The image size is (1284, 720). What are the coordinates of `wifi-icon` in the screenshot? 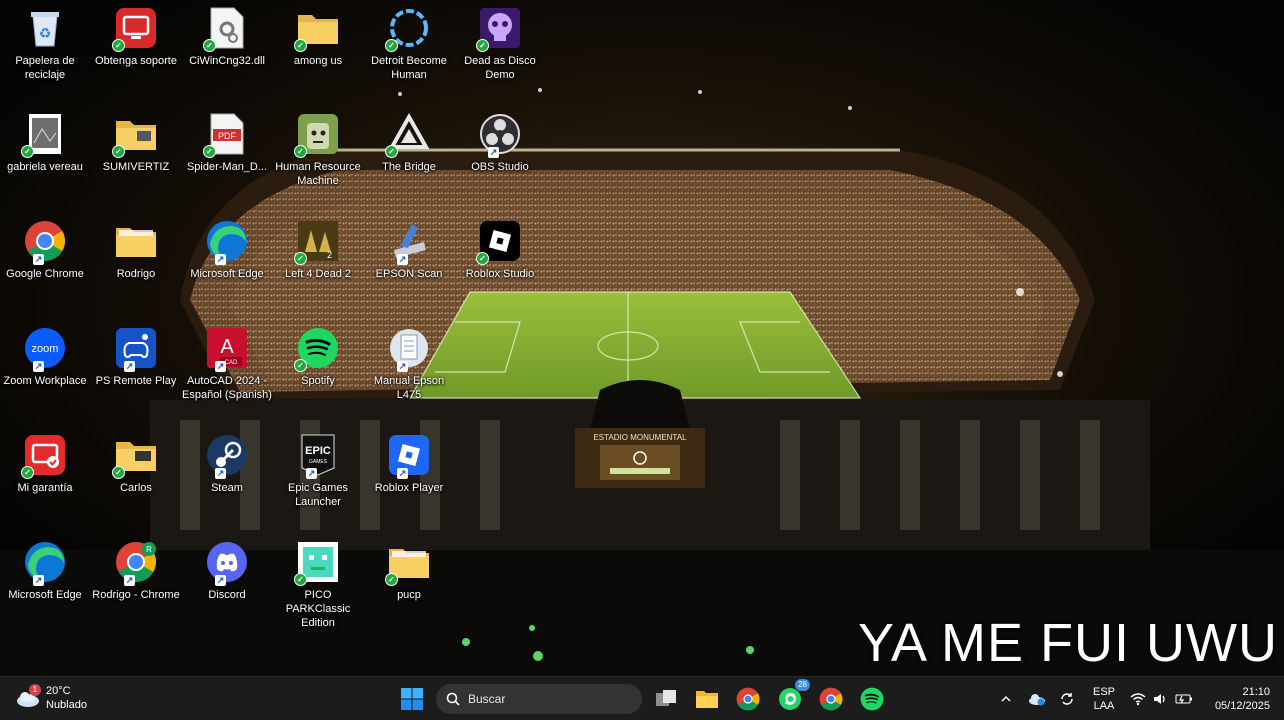 It's located at (1138, 699).